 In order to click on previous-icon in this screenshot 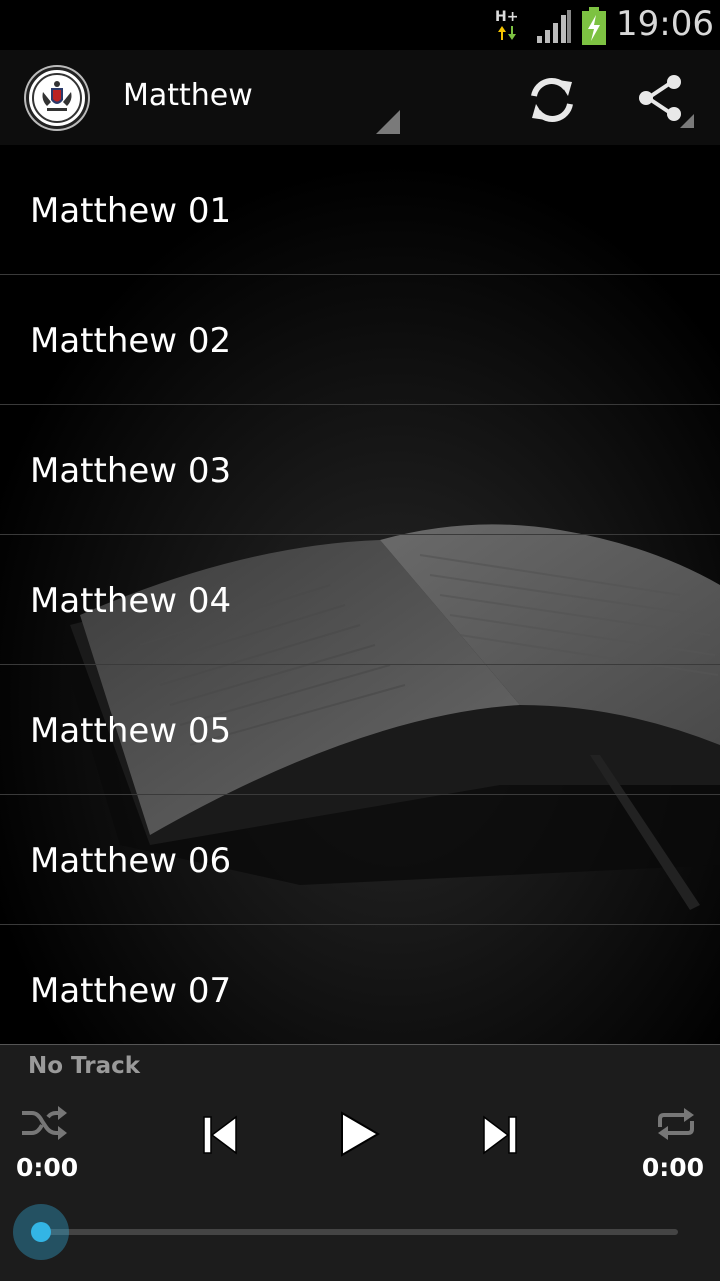, I will do `click(220, 1135)`.